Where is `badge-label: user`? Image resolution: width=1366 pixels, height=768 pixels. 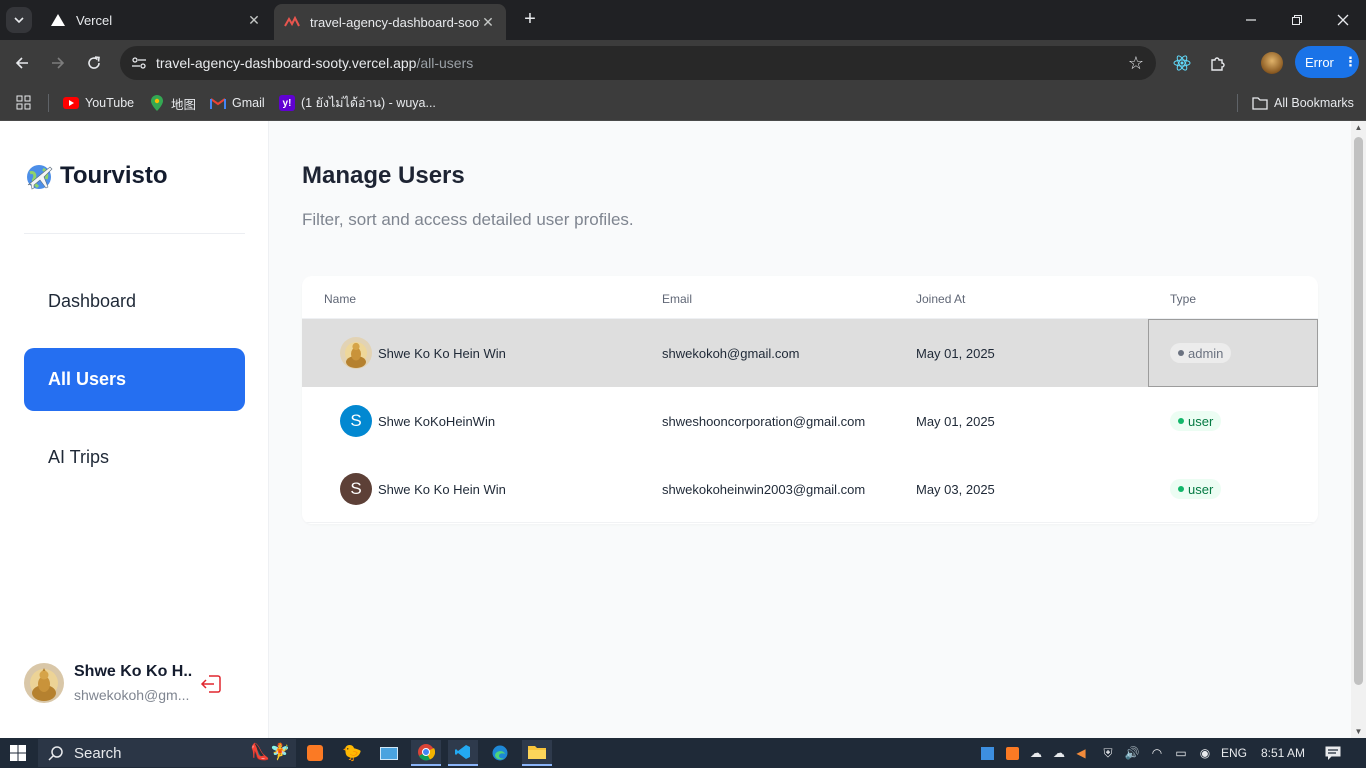
badge-label: user is located at coordinates (1201, 489).